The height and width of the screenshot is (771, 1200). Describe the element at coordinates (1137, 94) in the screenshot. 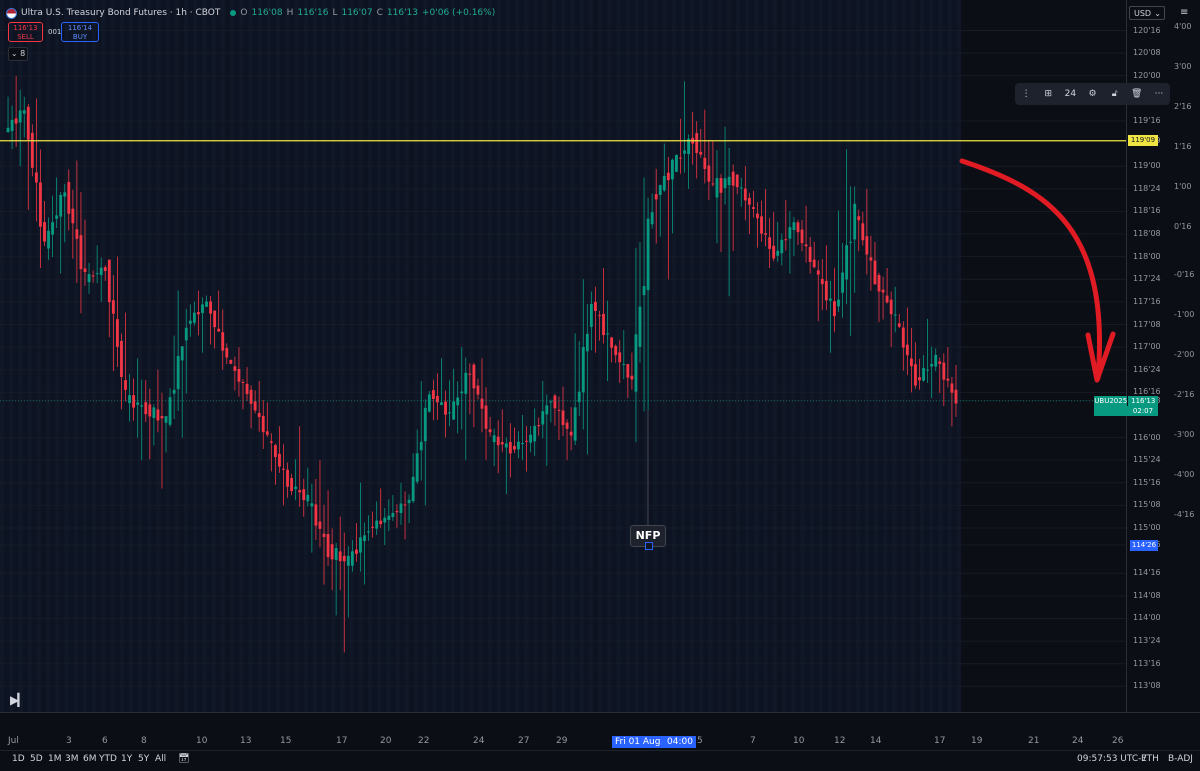

I see `trash-icon: 🗑︎` at that location.